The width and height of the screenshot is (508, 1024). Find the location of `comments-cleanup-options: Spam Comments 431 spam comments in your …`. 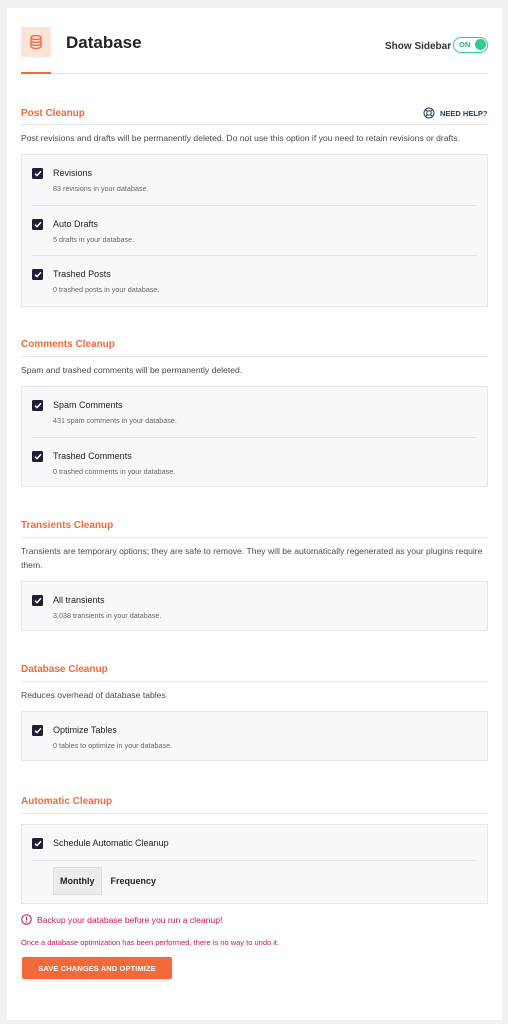

comments-cleanup-options: Spam Comments 431 spam comments in your … is located at coordinates (254, 436).